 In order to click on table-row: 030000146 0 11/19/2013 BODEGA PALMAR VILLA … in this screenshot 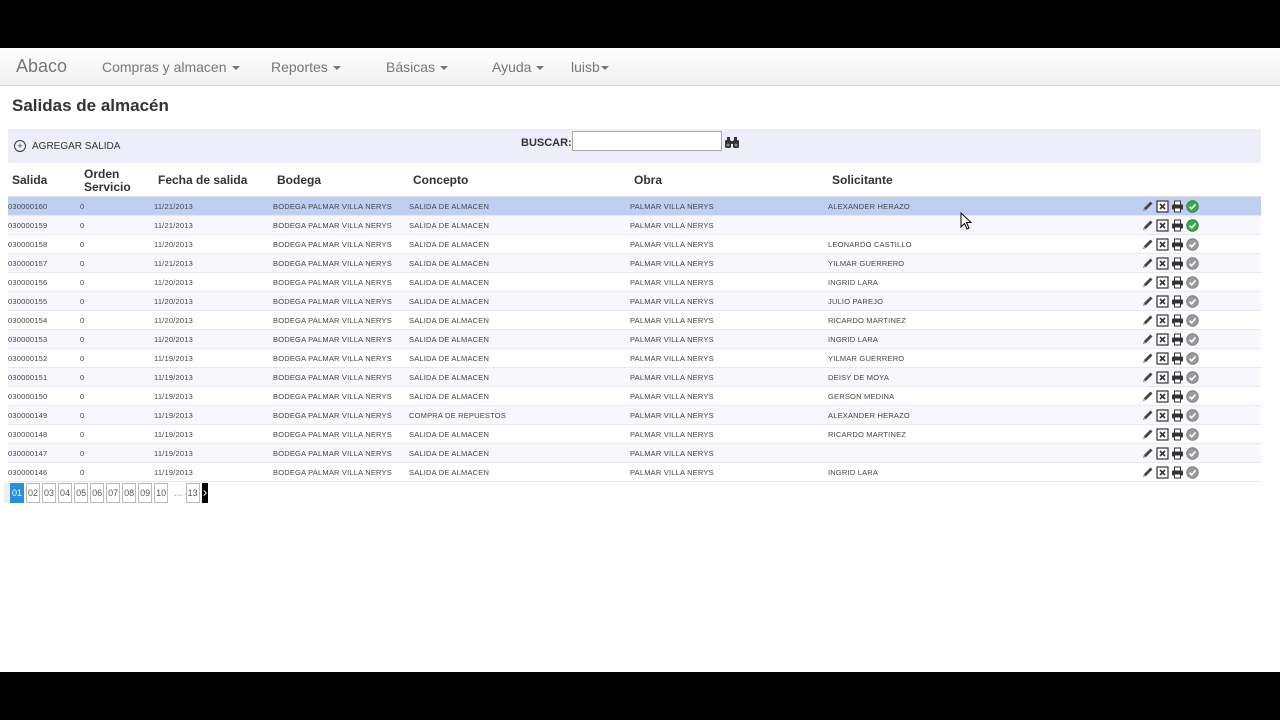, I will do `click(634, 472)`.